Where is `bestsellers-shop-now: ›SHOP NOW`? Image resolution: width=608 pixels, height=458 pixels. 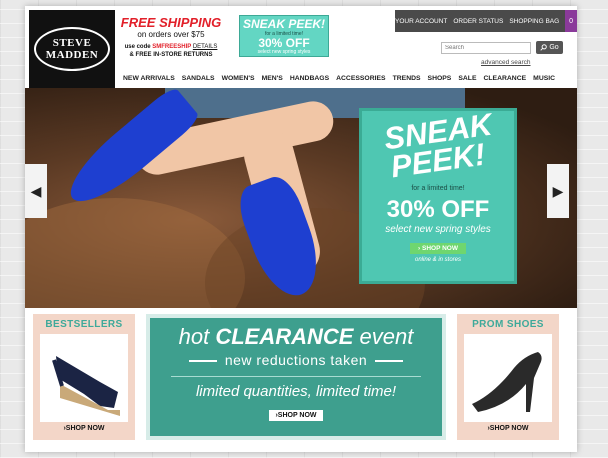 bestsellers-shop-now: ›SHOP NOW is located at coordinates (84, 428).